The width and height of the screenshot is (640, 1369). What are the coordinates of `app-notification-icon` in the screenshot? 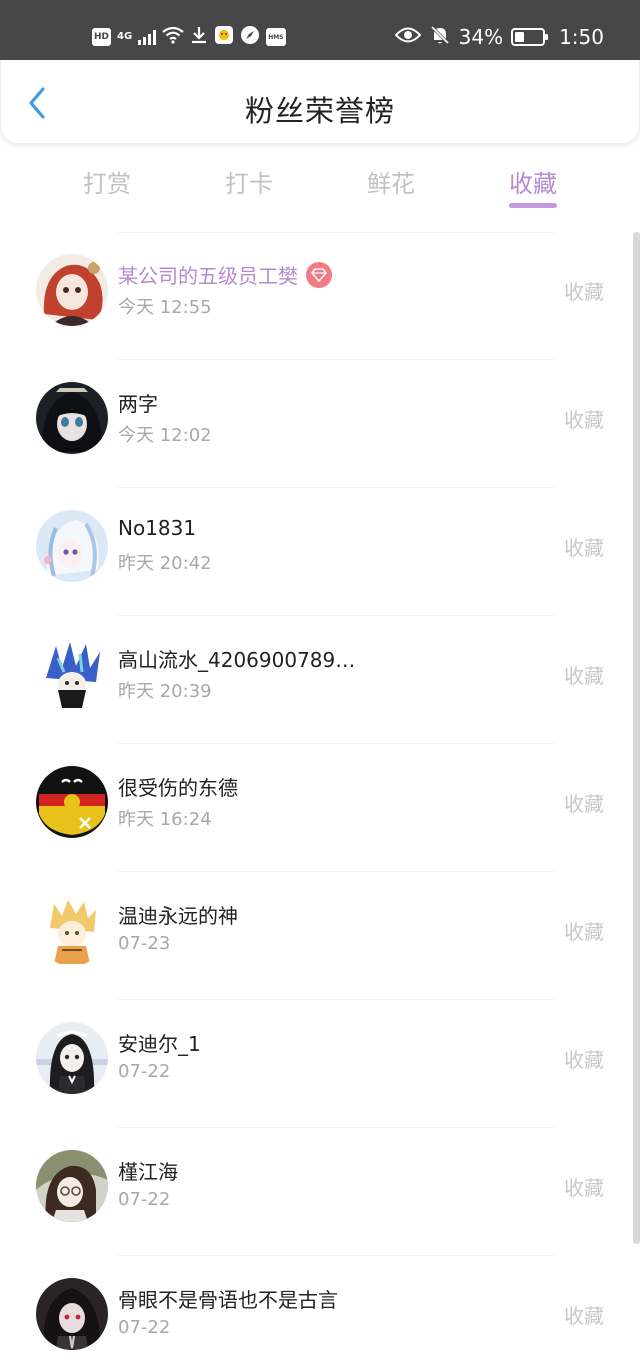 It's located at (224, 37).